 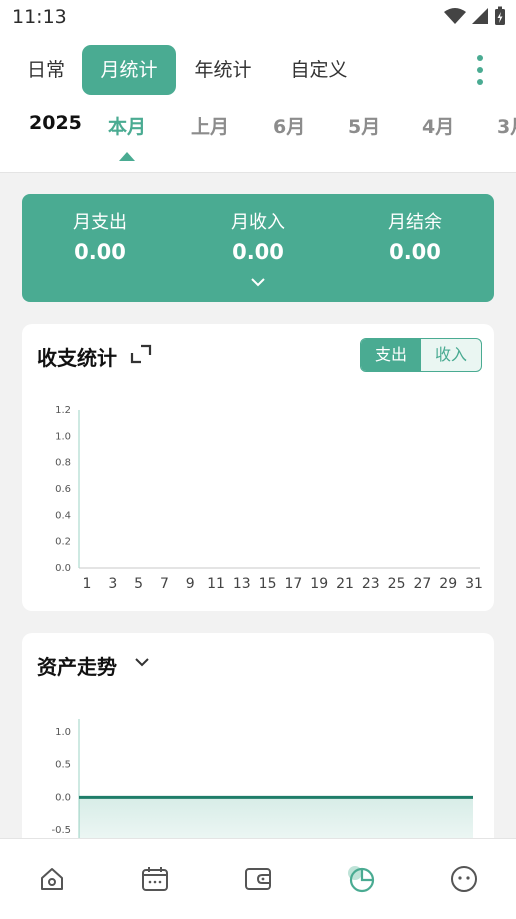 What do you see at coordinates (127, 125) in the screenshot?
I see `month-current: 本月` at bounding box center [127, 125].